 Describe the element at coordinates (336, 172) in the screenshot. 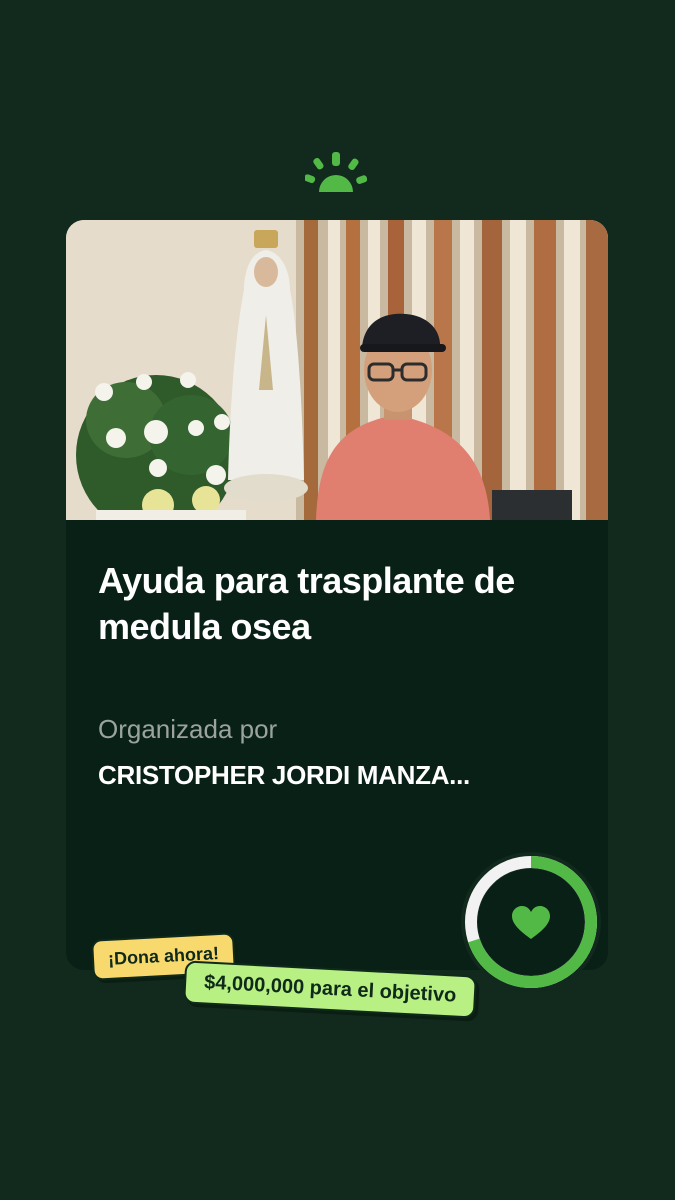

I see `gofundme-logo-icon` at that location.